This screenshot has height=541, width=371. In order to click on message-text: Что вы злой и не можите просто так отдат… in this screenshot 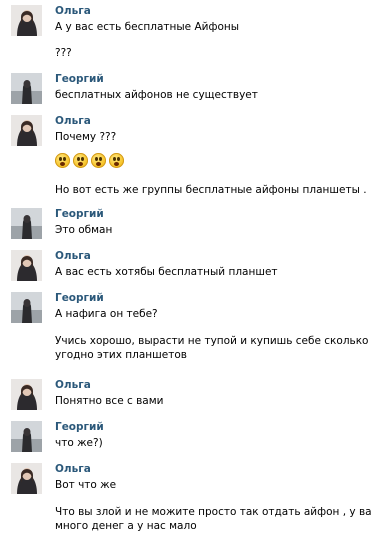, I will do `click(213, 512)`.